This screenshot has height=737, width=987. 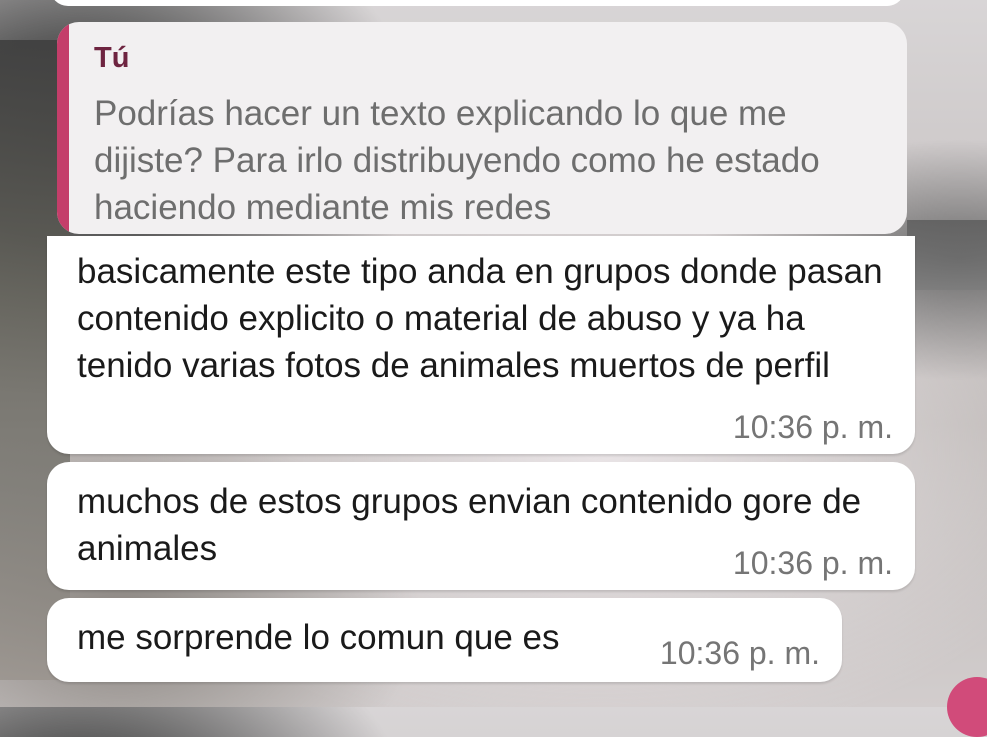 What do you see at coordinates (967, 707) in the screenshot?
I see `scroll-fab-edge` at bounding box center [967, 707].